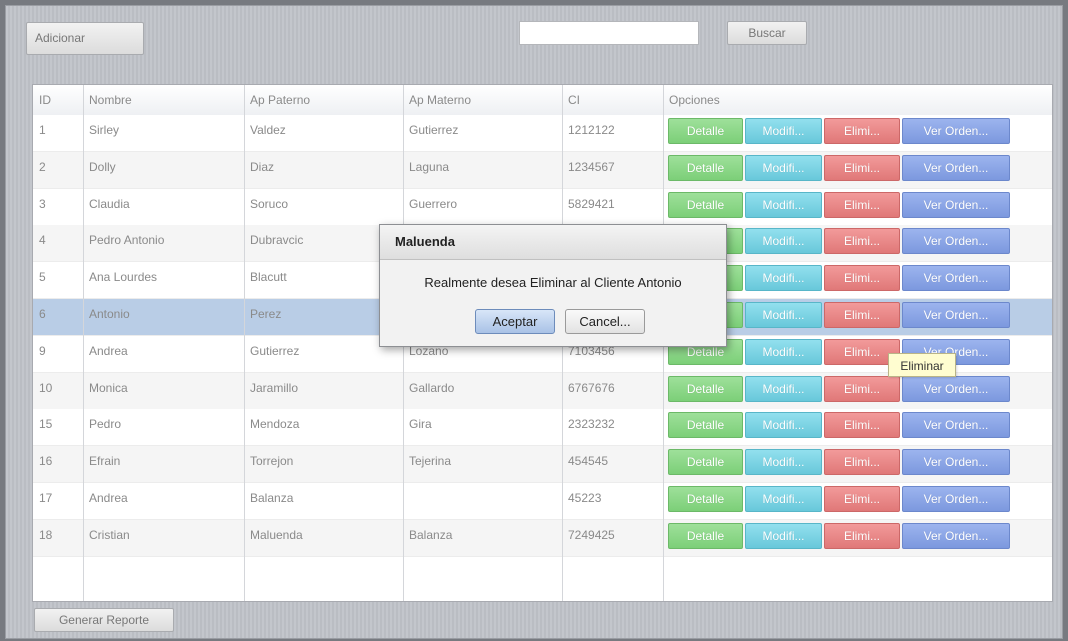 This screenshot has width=1068, height=641. I want to click on column-divider, so click(244, 343).